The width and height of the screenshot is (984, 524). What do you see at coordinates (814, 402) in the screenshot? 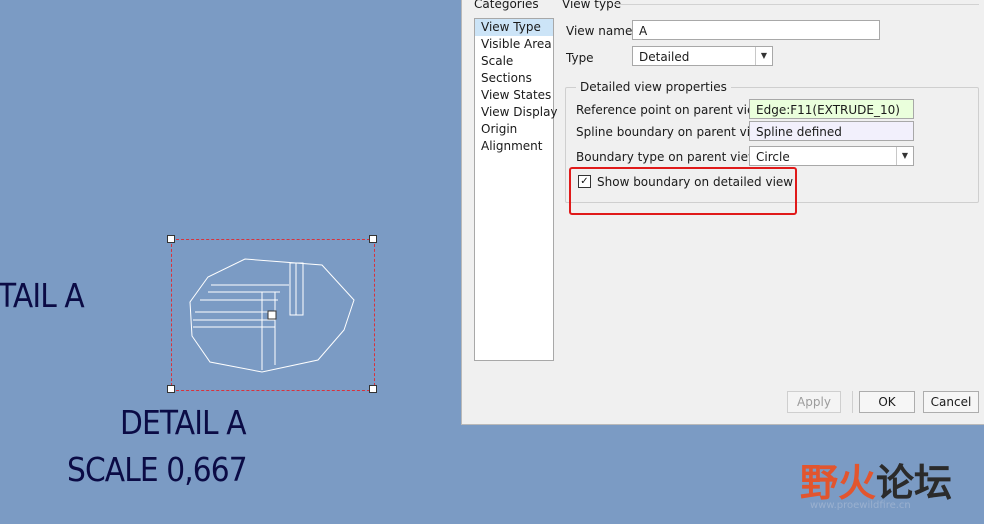
I see `apply-button: Apply` at bounding box center [814, 402].